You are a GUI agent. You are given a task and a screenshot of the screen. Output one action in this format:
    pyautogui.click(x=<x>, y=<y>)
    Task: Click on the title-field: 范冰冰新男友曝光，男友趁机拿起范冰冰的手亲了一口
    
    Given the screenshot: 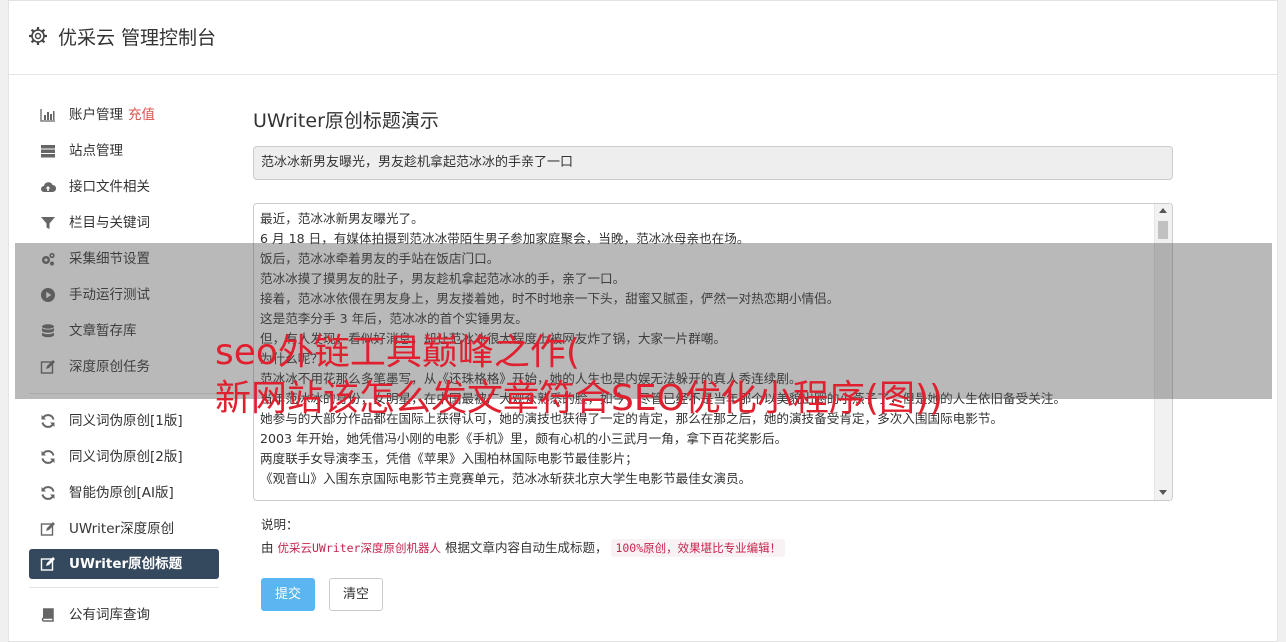 What is the action you would take?
    pyautogui.click(x=713, y=163)
    